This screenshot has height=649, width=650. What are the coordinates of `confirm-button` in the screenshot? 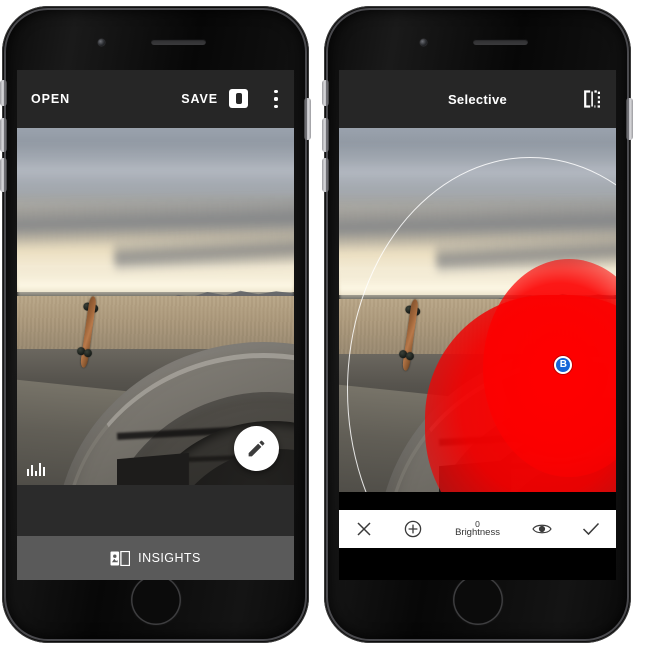 It's located at (591, 529).